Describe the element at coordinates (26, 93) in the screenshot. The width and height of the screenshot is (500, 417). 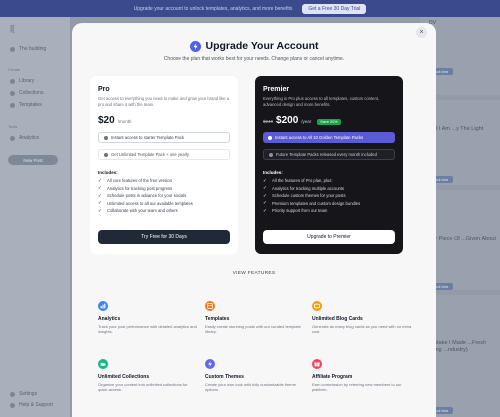
I see `sidebar-item-collections: Collections` at that location.